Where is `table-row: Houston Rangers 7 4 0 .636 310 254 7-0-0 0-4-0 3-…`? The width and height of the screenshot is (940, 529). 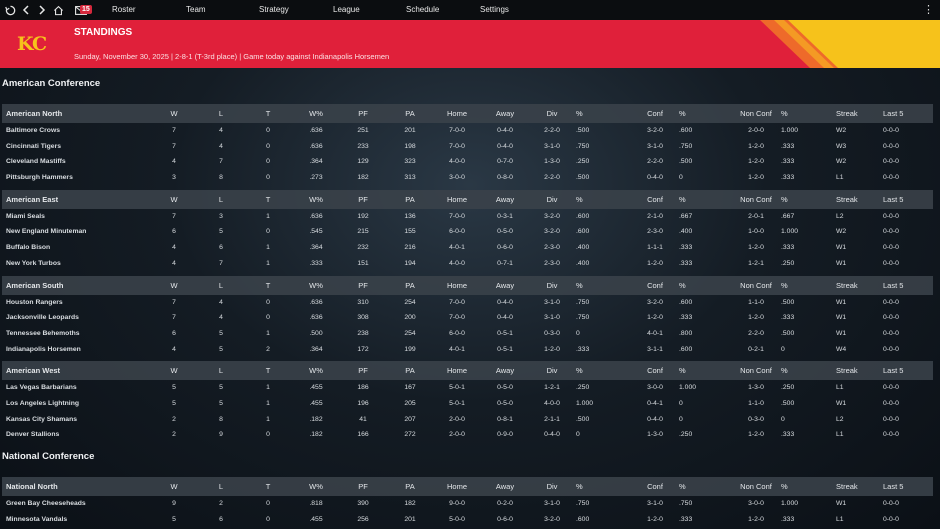
table-row: Houston Rangers 7 4 0 .636 310 254 7-0-0 0-4-0 3-… is located at coordinates (467, 303).